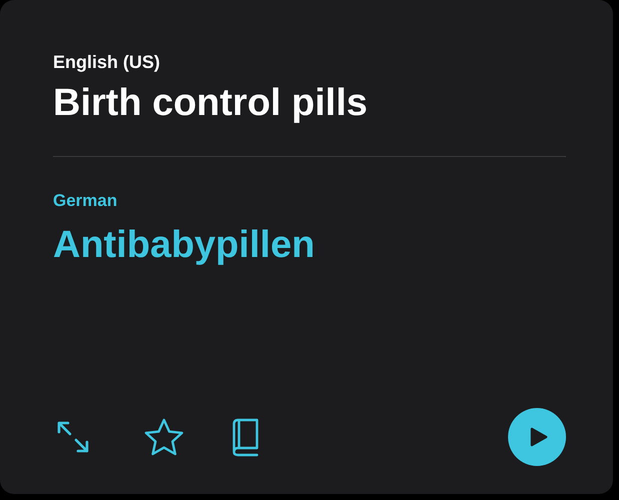 This screenshot has width=619, height=500. Describe the element at coordinates (106, 62) in the screenshot. I see `source-language: English (US)` at that location.